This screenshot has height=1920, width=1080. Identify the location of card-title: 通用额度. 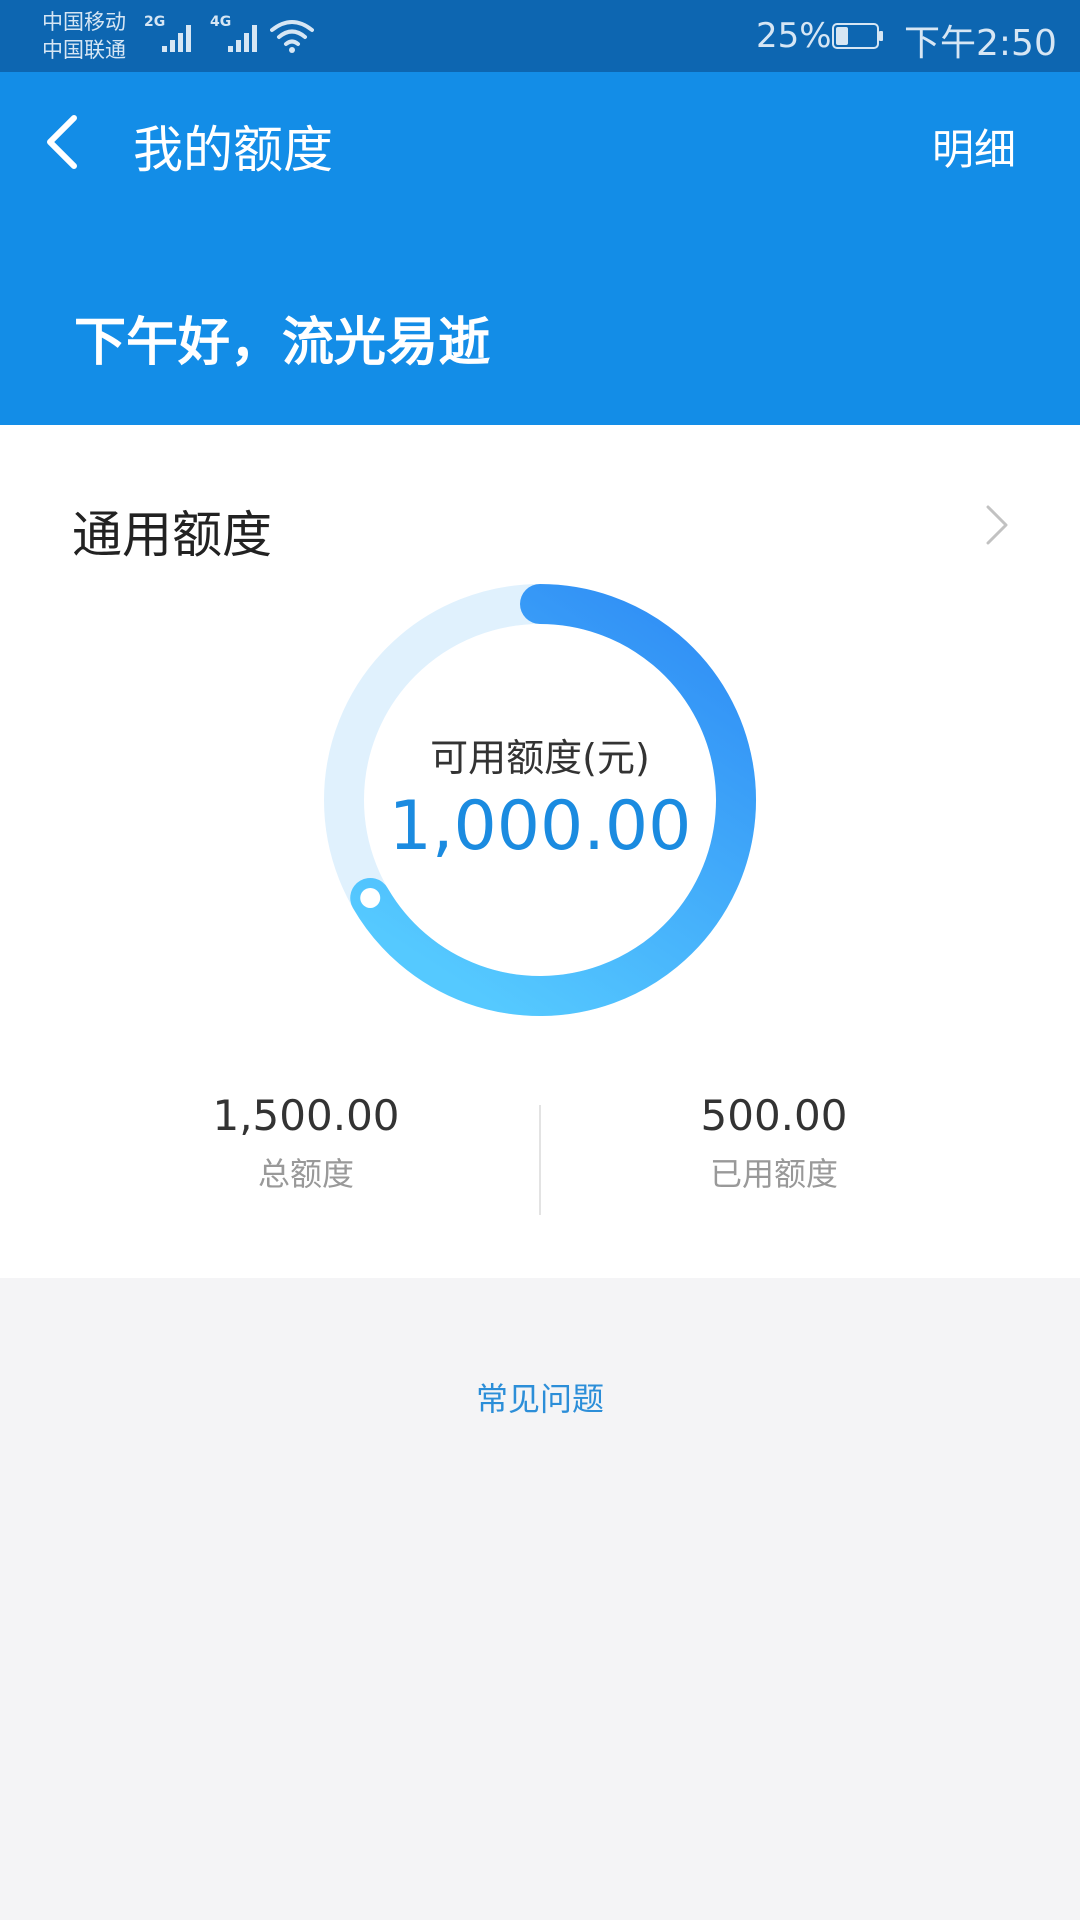
(172, 531).